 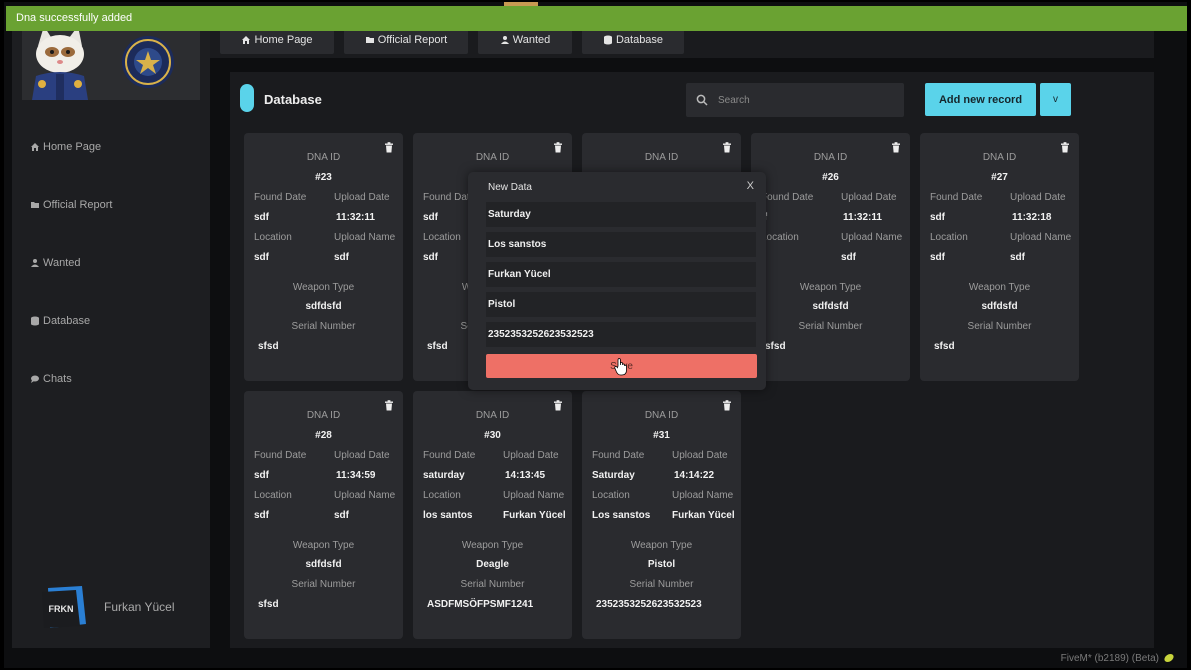 I want to click on sidebar-item-home-page: Home Page, so click(x=65, y=147).